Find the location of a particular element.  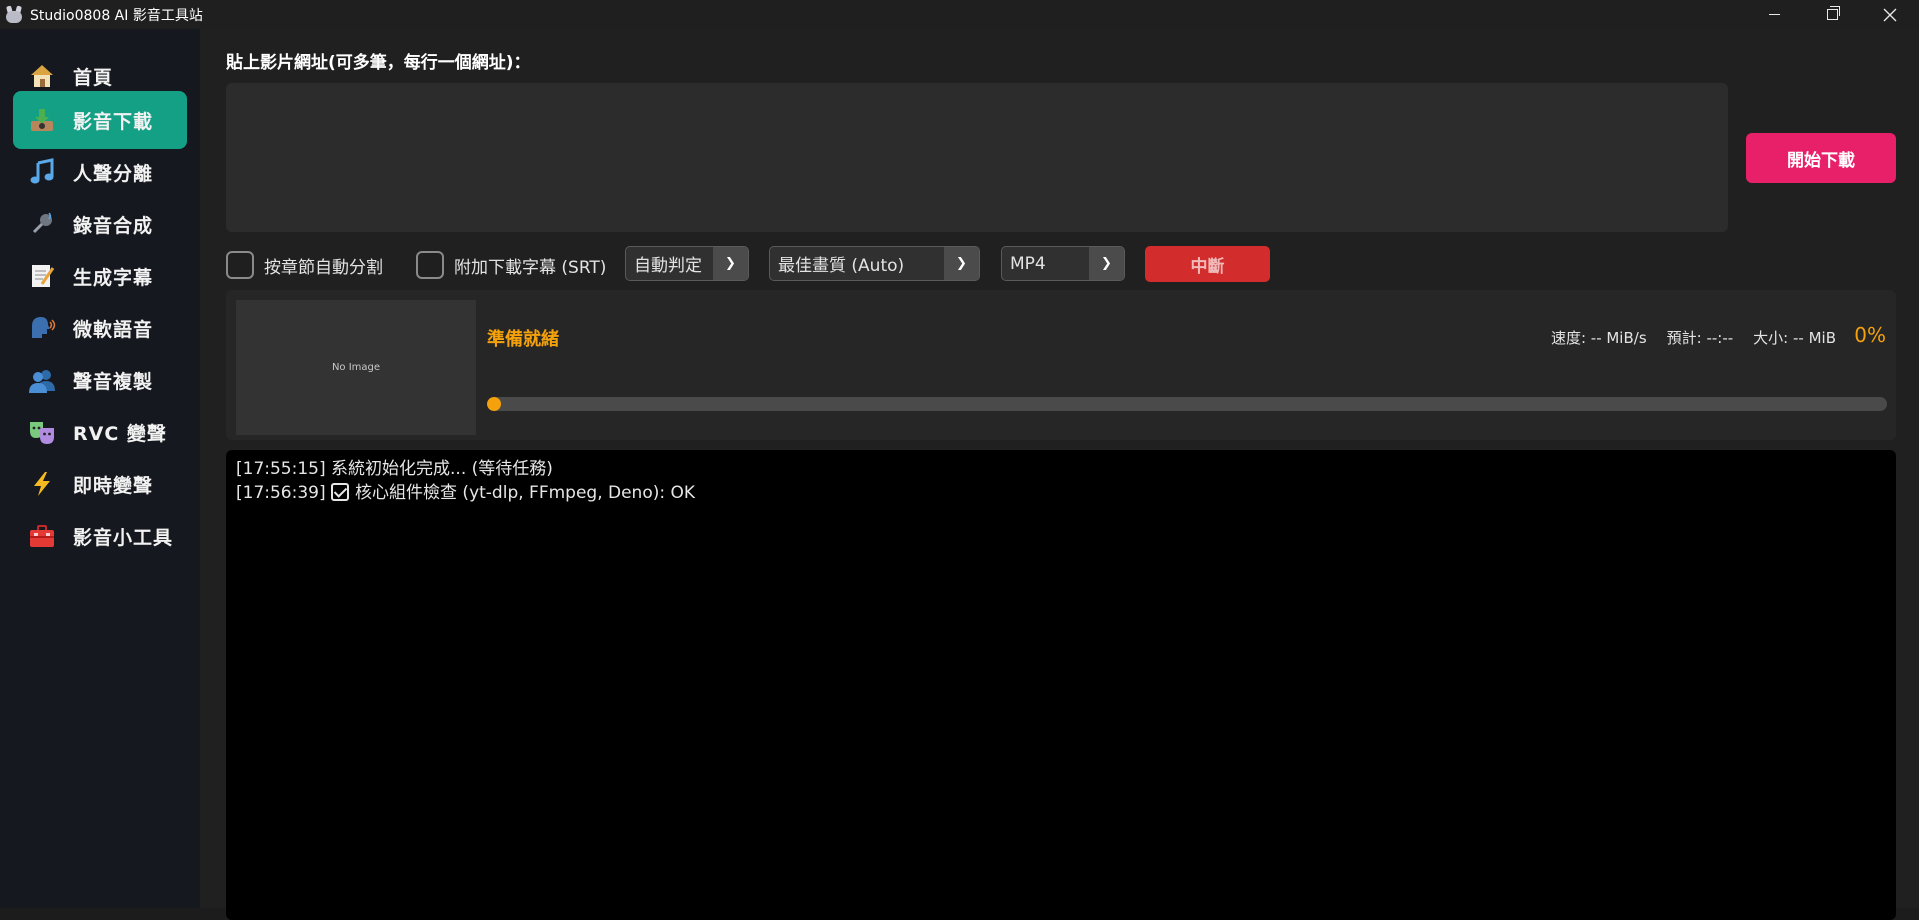

speaking-head-icon is located at coordinates (42, 328).